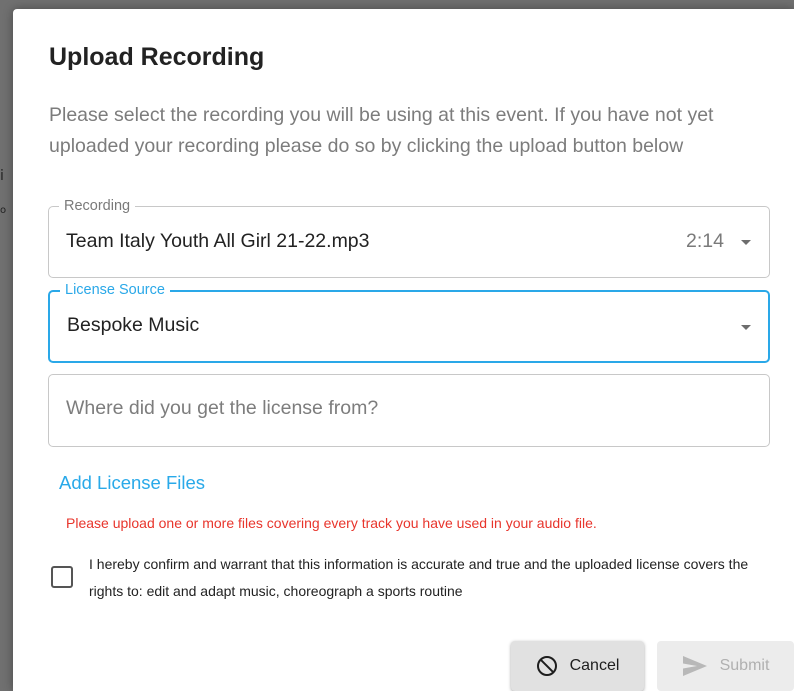 The height and width of the screenshot is (691, 794). I want to click on cancel-button: Cancel, so click(577, 666).